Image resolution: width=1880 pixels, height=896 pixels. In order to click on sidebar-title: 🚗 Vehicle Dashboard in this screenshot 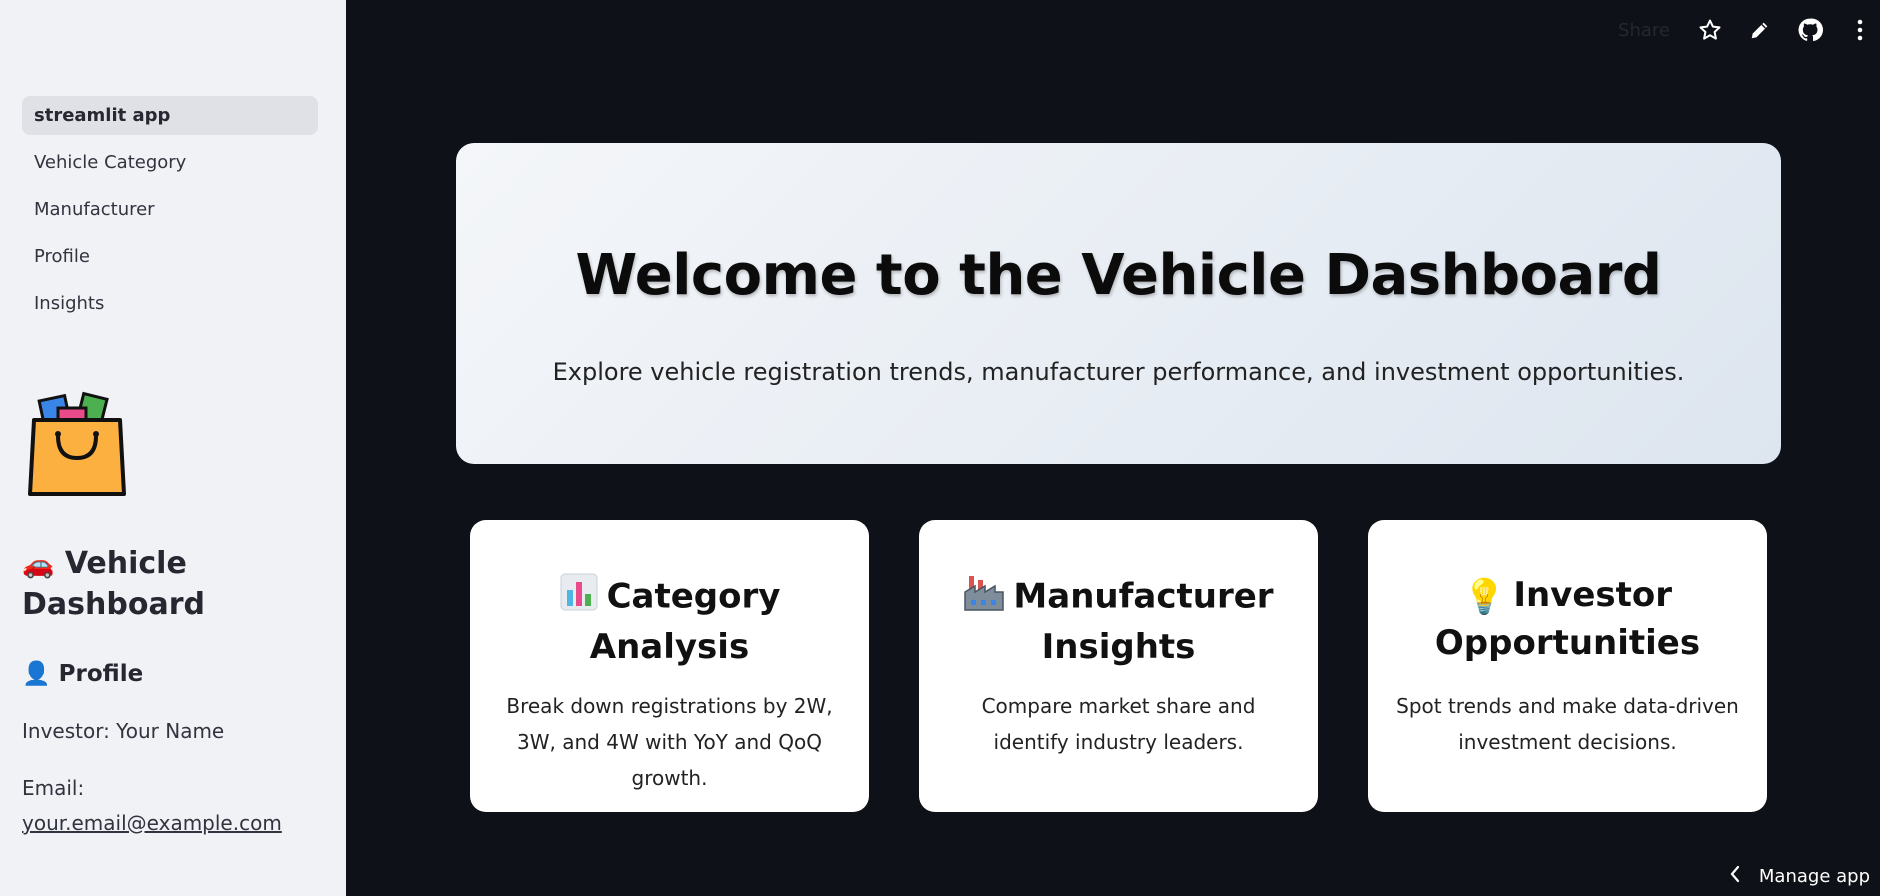, I will do `click(172, 584)`.